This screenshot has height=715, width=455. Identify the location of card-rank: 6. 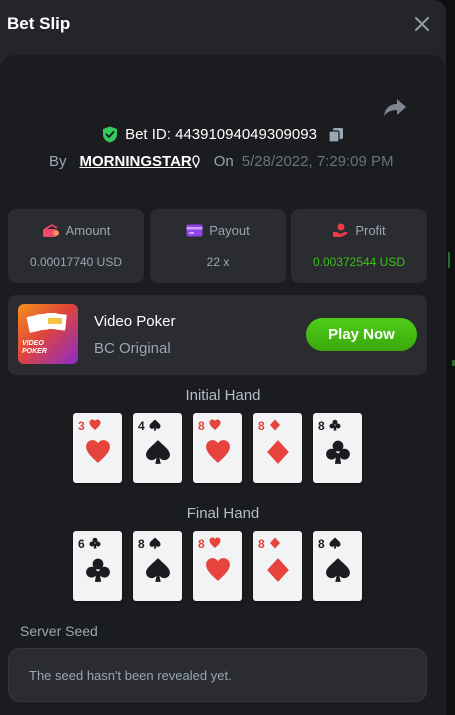
(81, 544).